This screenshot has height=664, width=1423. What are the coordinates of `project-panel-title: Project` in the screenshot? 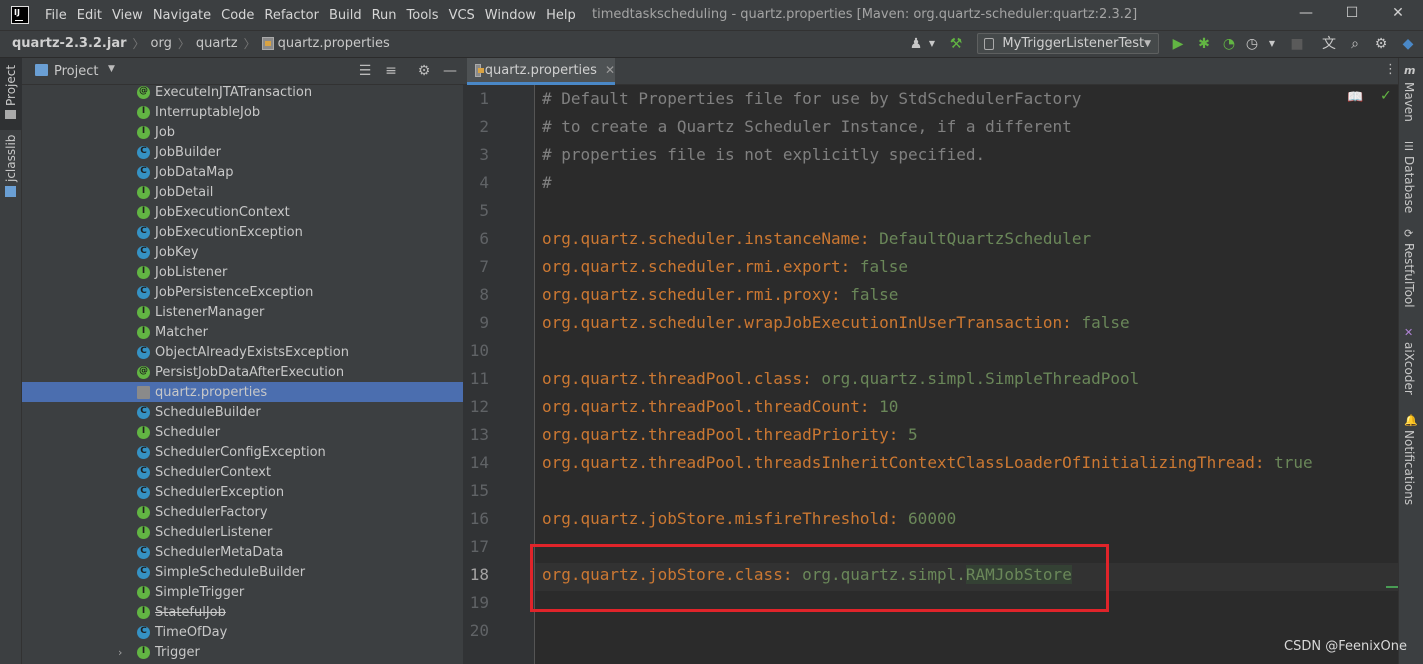 It's located at (76, 71).